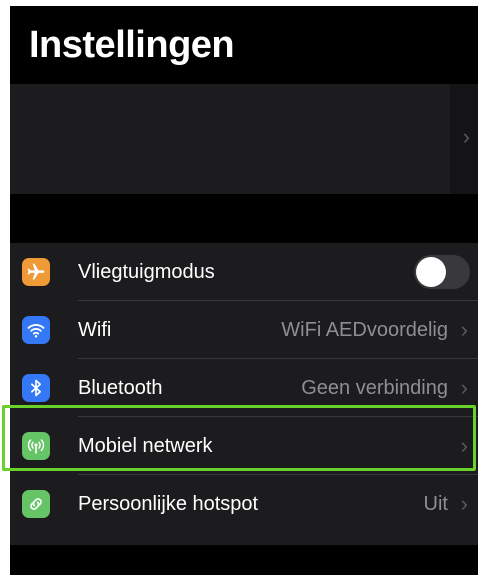  Describe the element at coordinates (374, 388) in the screenshot. I see `bluetooth-status-value: Geen verbinding` at that location.